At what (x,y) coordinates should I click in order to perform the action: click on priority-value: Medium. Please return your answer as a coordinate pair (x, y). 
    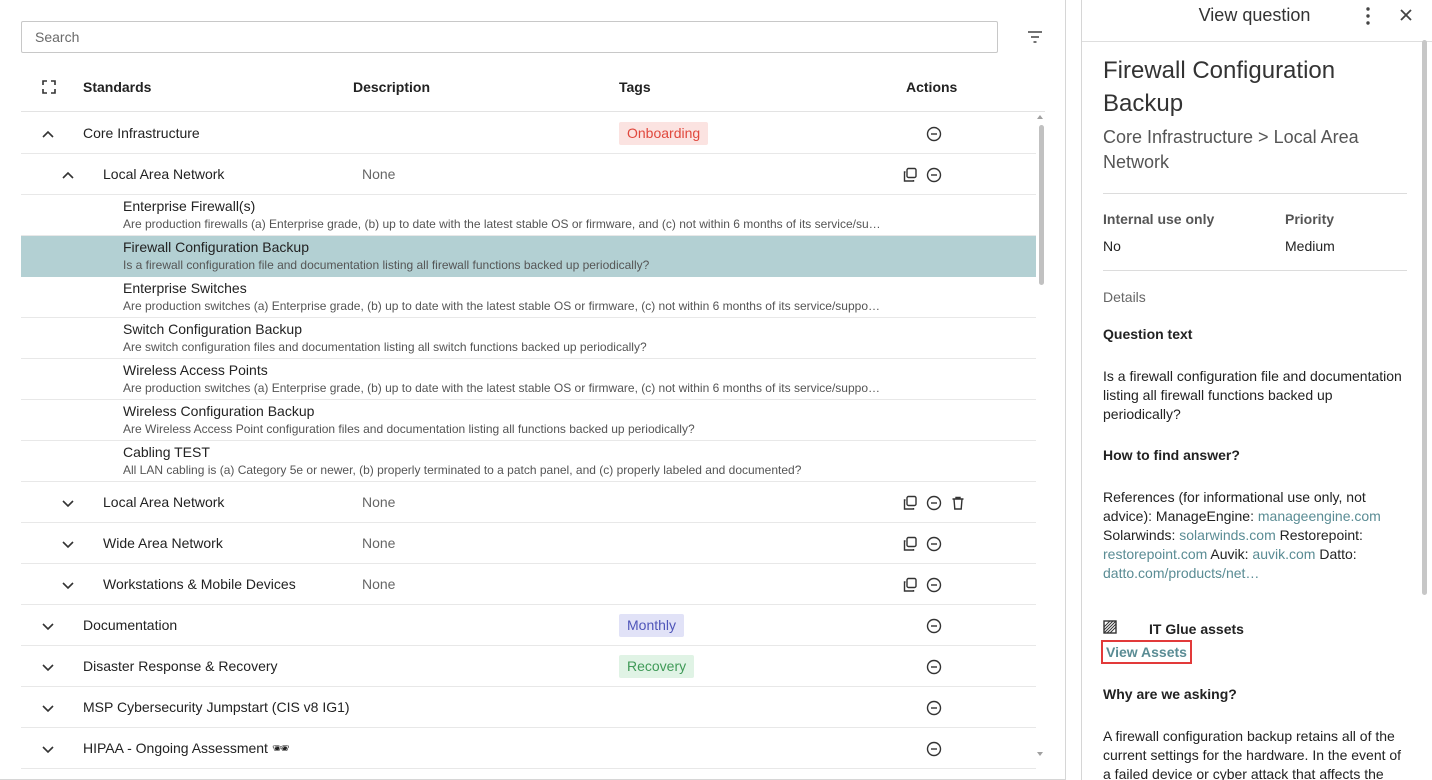
    Looking at the image, I should click on (1310, 246).